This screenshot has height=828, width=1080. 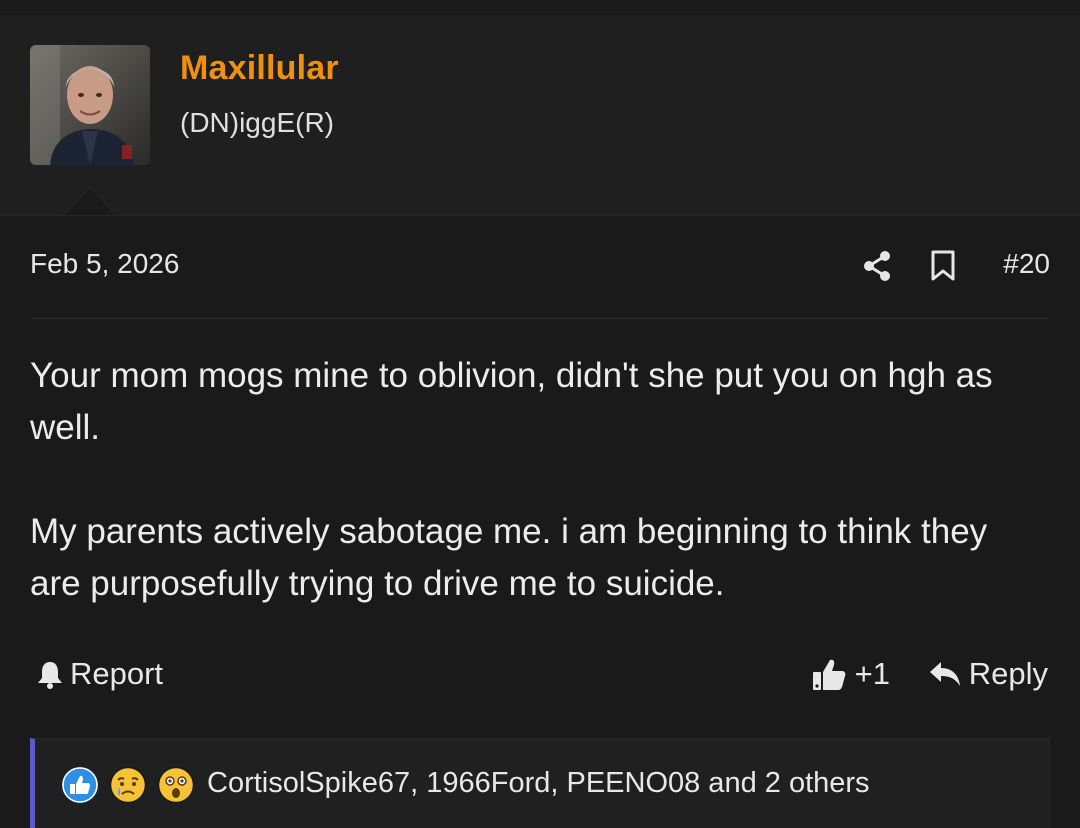 I want to click on bookmark-icon, so click(x=943, y=266).